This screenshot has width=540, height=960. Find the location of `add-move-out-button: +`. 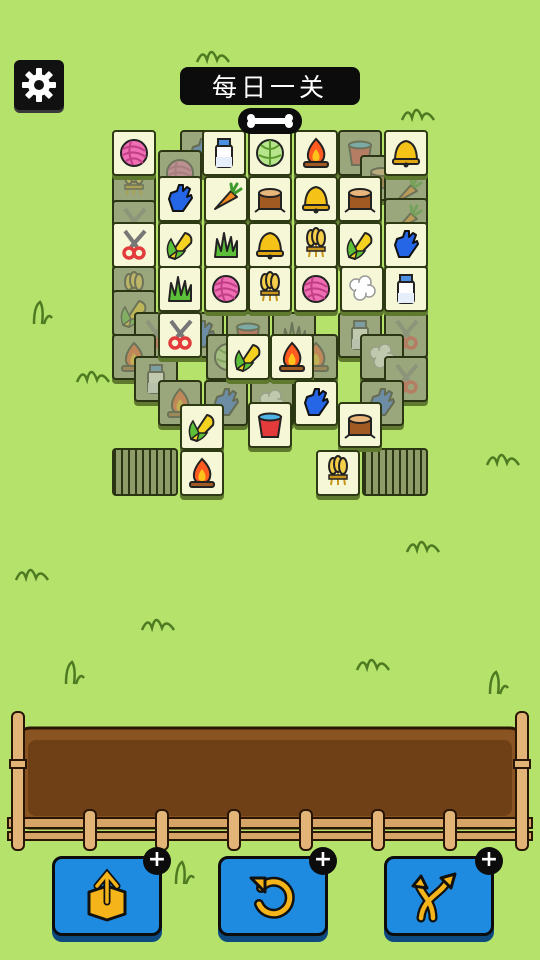

add-move-out-button: + is located at coordinates (157, 861).